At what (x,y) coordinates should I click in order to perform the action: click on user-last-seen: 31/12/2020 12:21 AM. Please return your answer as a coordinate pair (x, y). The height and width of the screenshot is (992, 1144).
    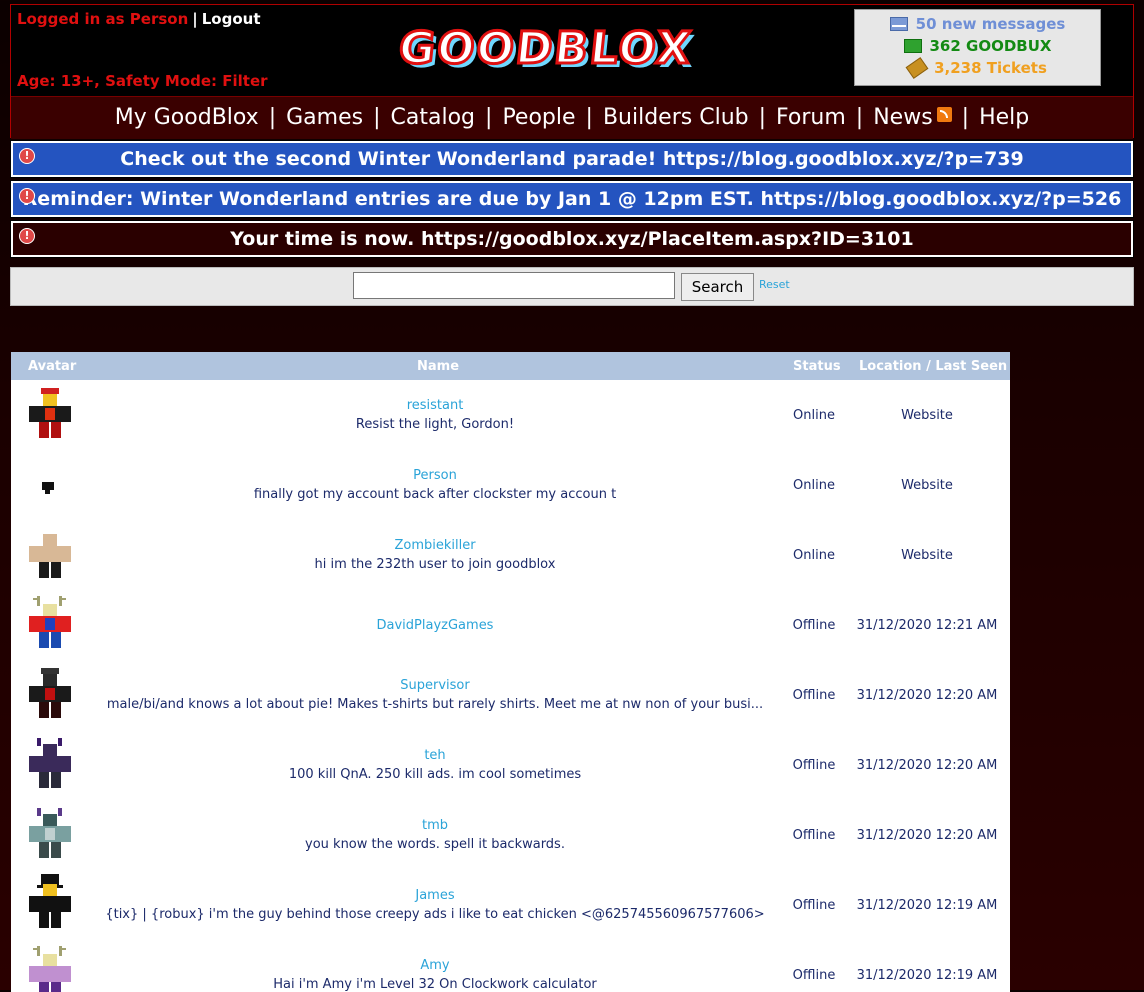
    Looking at the image, I should click on (927, 625).